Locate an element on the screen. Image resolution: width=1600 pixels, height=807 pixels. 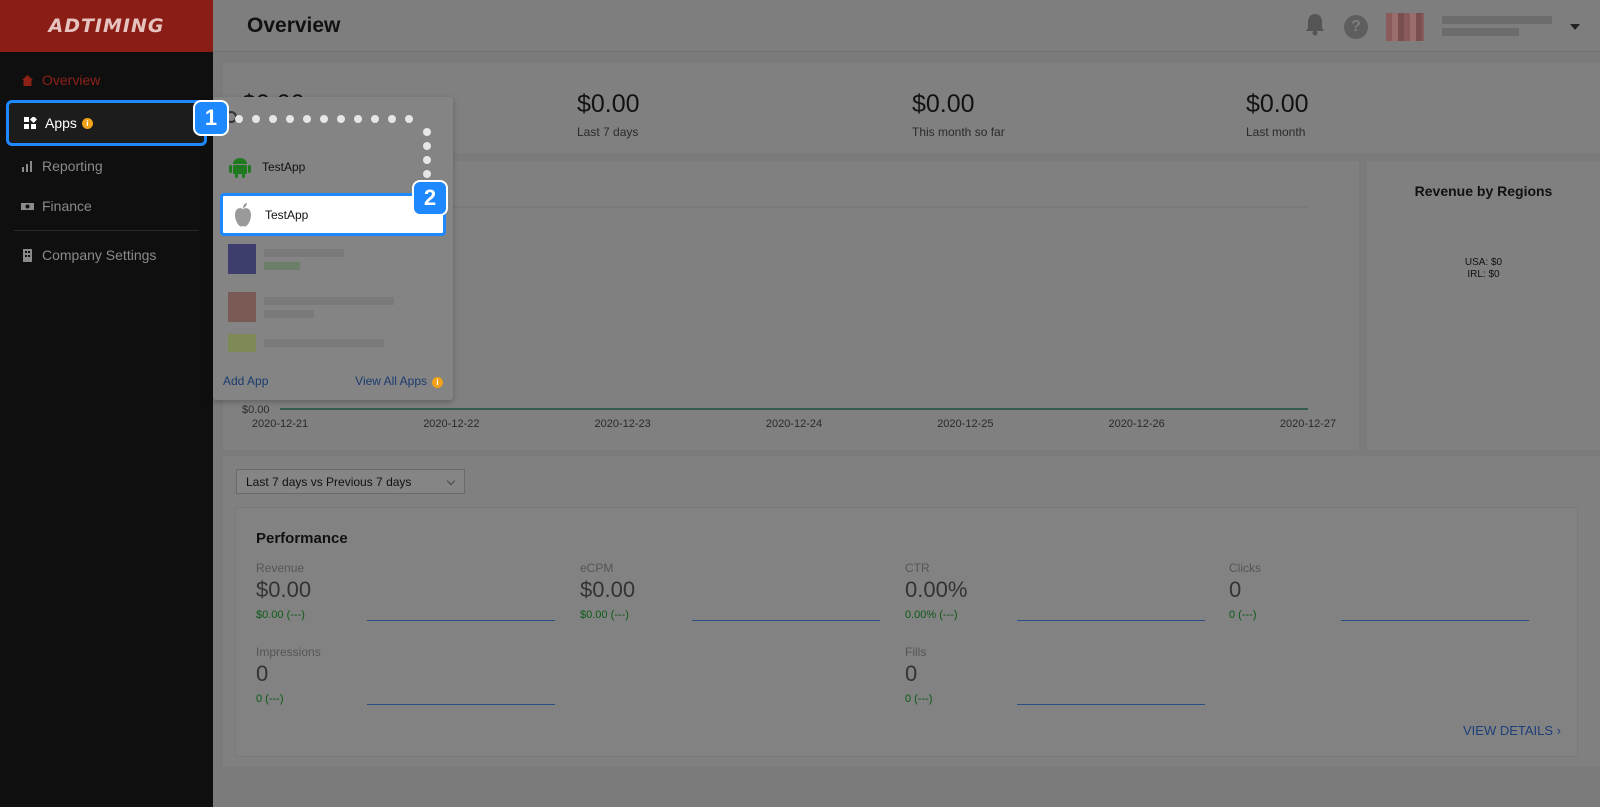
metric-label: Impressions is located at coordinates (288, 652).